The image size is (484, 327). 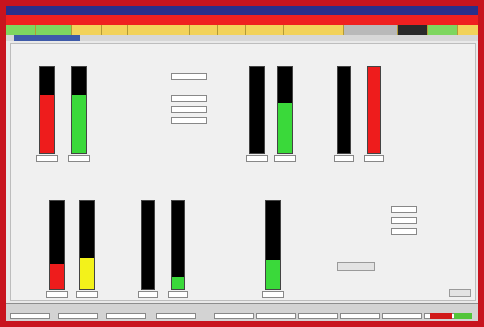 What do you see at coordinates (356, 266) in the screenshot?
I see `center-action-button` at bounding box center [356, 266].